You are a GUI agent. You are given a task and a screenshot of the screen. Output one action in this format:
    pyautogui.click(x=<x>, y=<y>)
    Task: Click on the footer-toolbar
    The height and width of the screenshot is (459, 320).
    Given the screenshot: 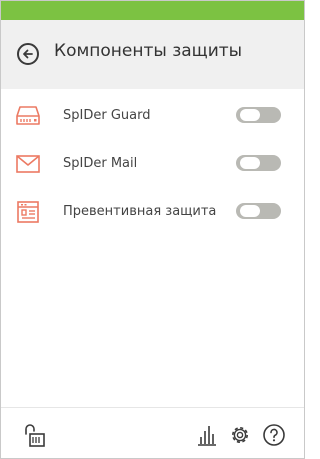 What is the action you would take?
    pyautogui.click(x=152, y=432)
    